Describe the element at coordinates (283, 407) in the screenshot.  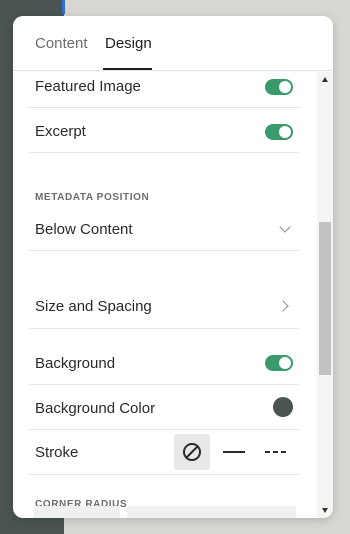
I see `background-color-swatch` at that location.